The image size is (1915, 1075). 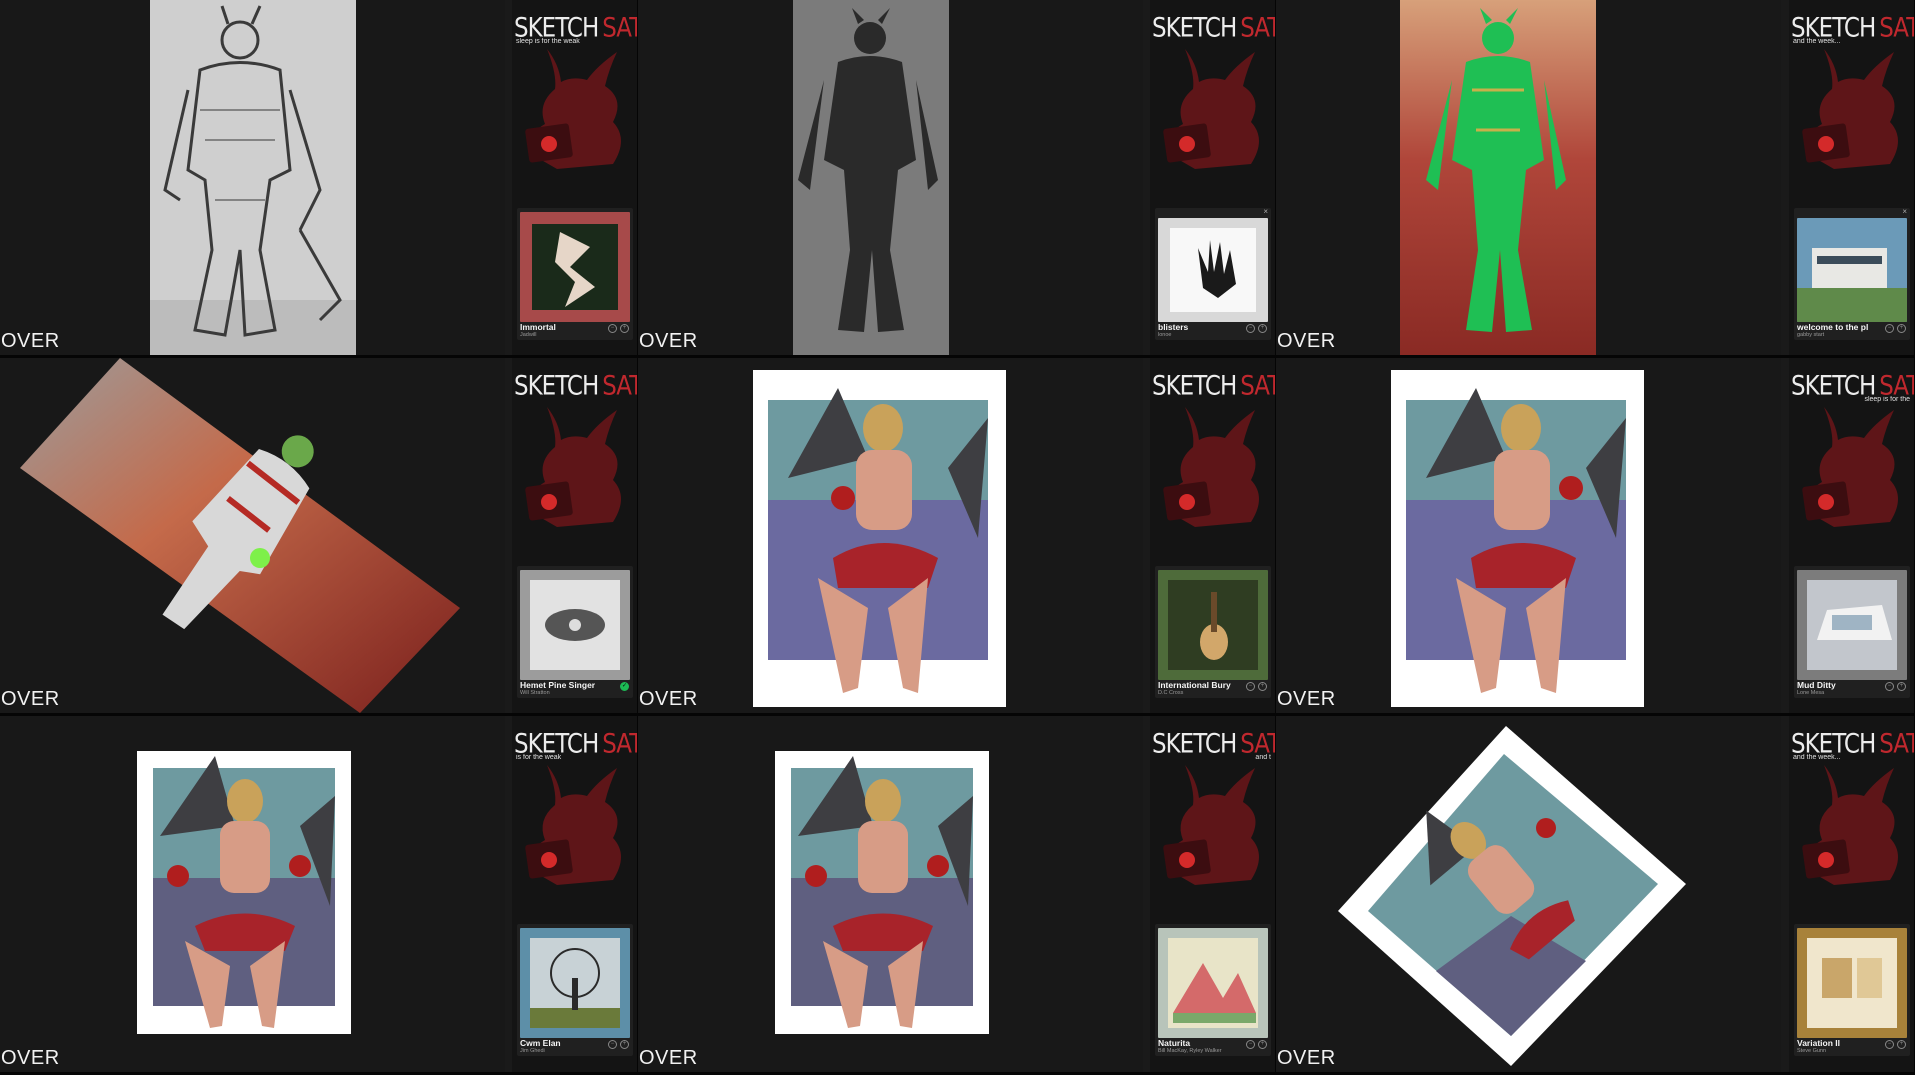 I want to click on building-photo-icon, so click(x=1852, y=270).